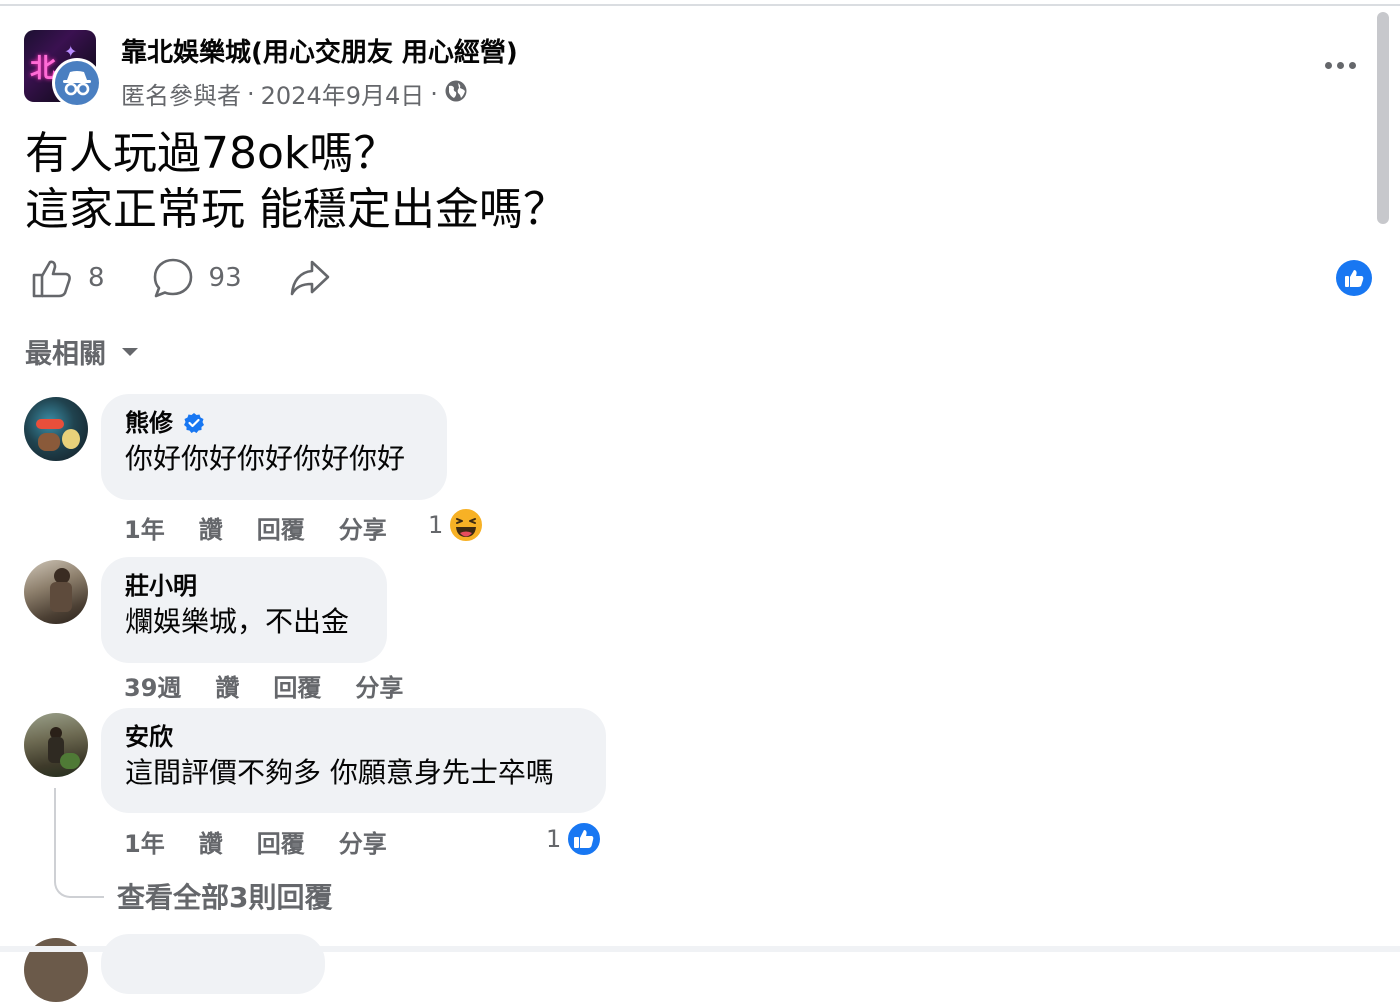  Describe the element at coordinates (211, 153) in the screenshot. I see `post-body-line-1: 有人玩過78ok嗎？` at that location.